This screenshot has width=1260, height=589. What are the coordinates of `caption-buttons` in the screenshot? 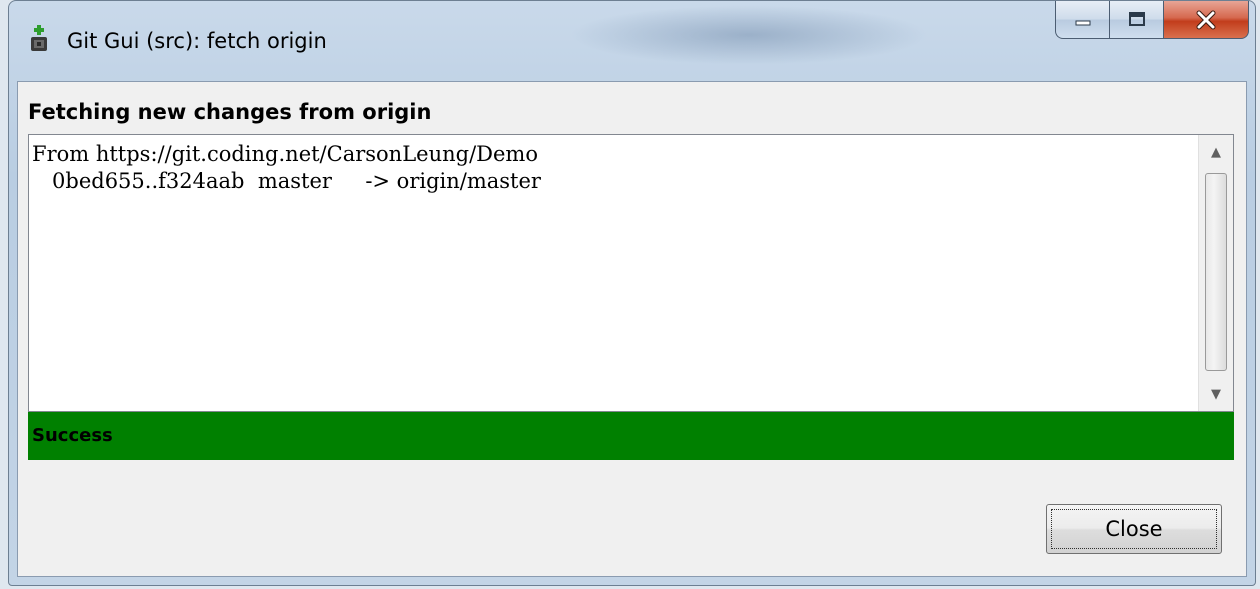 It's located at (1152, 21).